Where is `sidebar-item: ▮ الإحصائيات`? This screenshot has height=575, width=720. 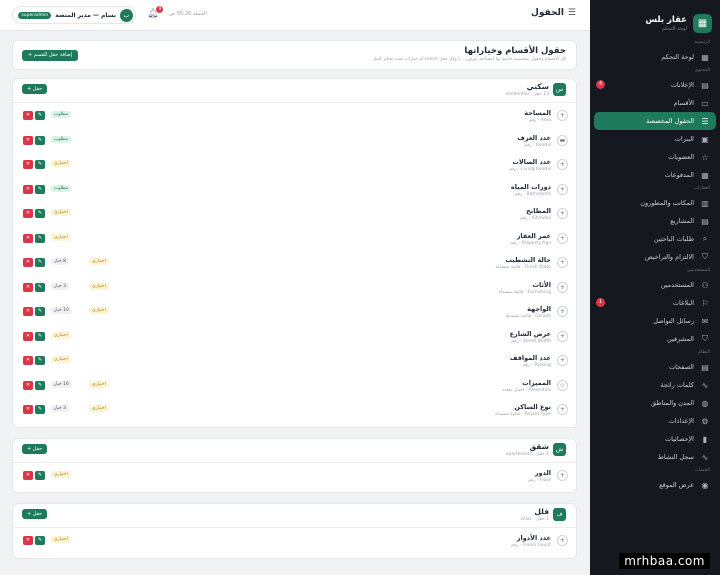
sidebar-item: ▮ الإحصائيات is located at coordinates (655, 439).